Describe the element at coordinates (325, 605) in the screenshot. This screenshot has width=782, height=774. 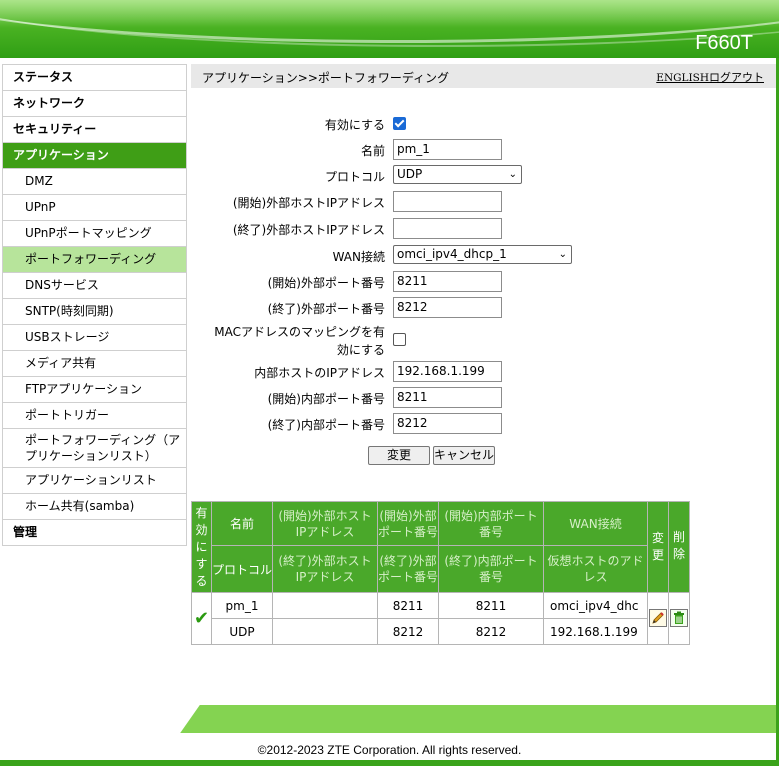
I see `row-wan-host-start` at that location.